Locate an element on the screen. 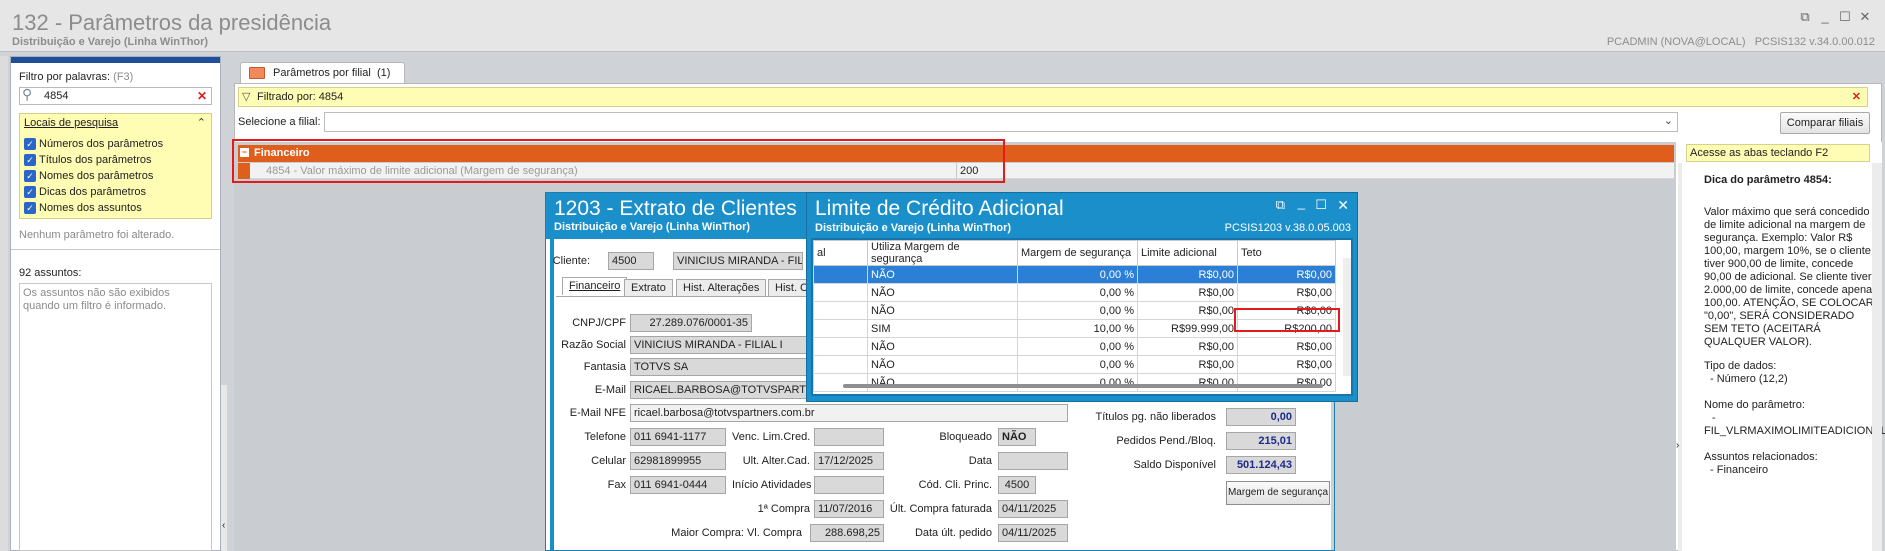  data-type-value: - Número (12,2) is located at coordinates (1749, 379).